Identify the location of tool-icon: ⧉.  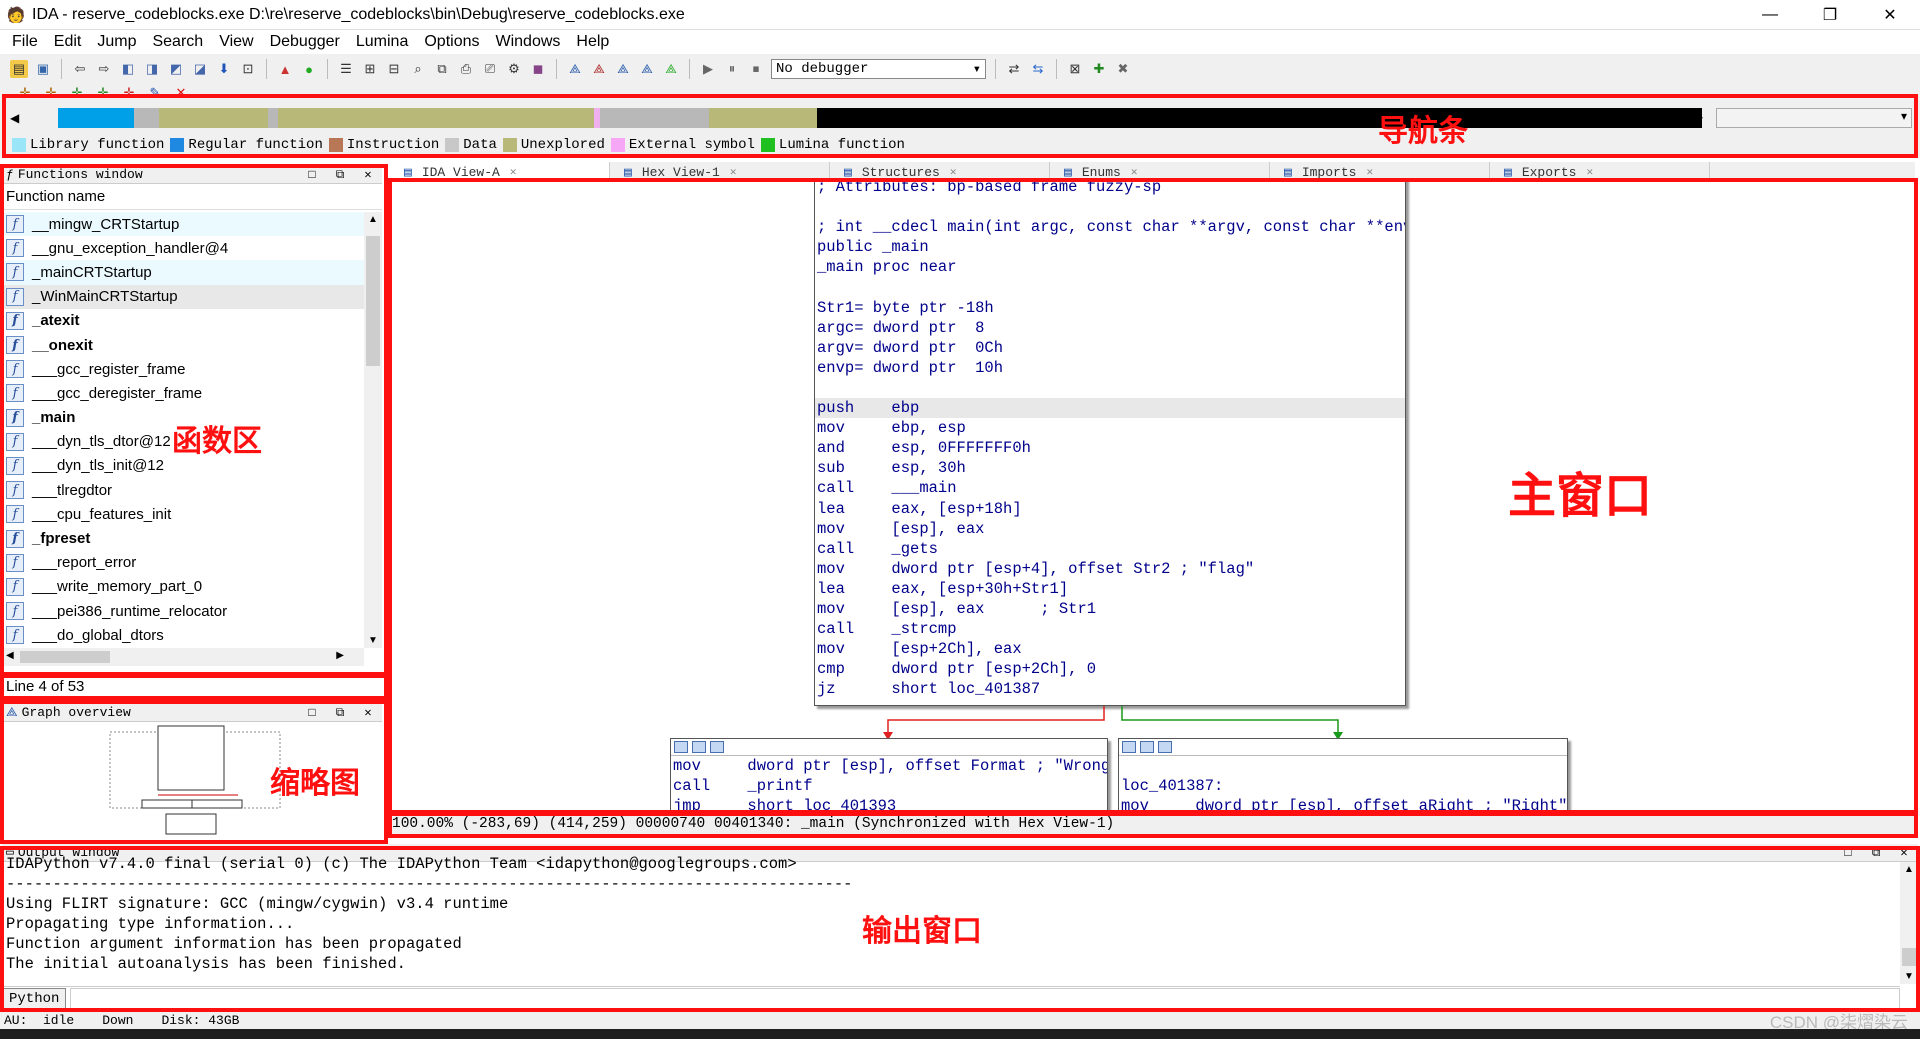
(442, 69).